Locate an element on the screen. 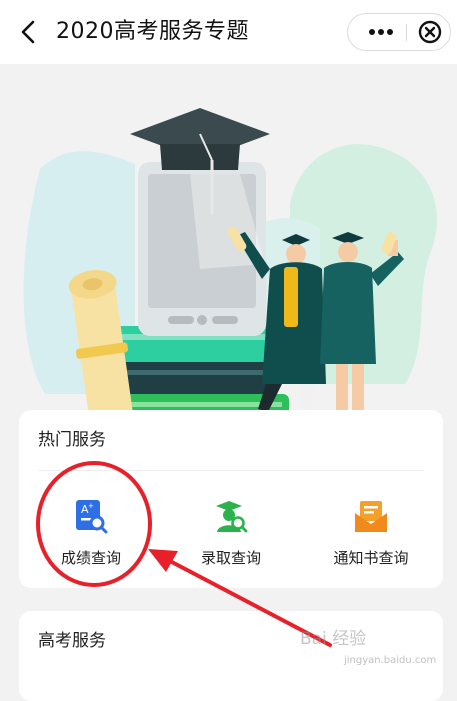 The width and height of the screenshot is (457, 701). admission-query-button: 录取查询 is located at coordinates (231, 527).